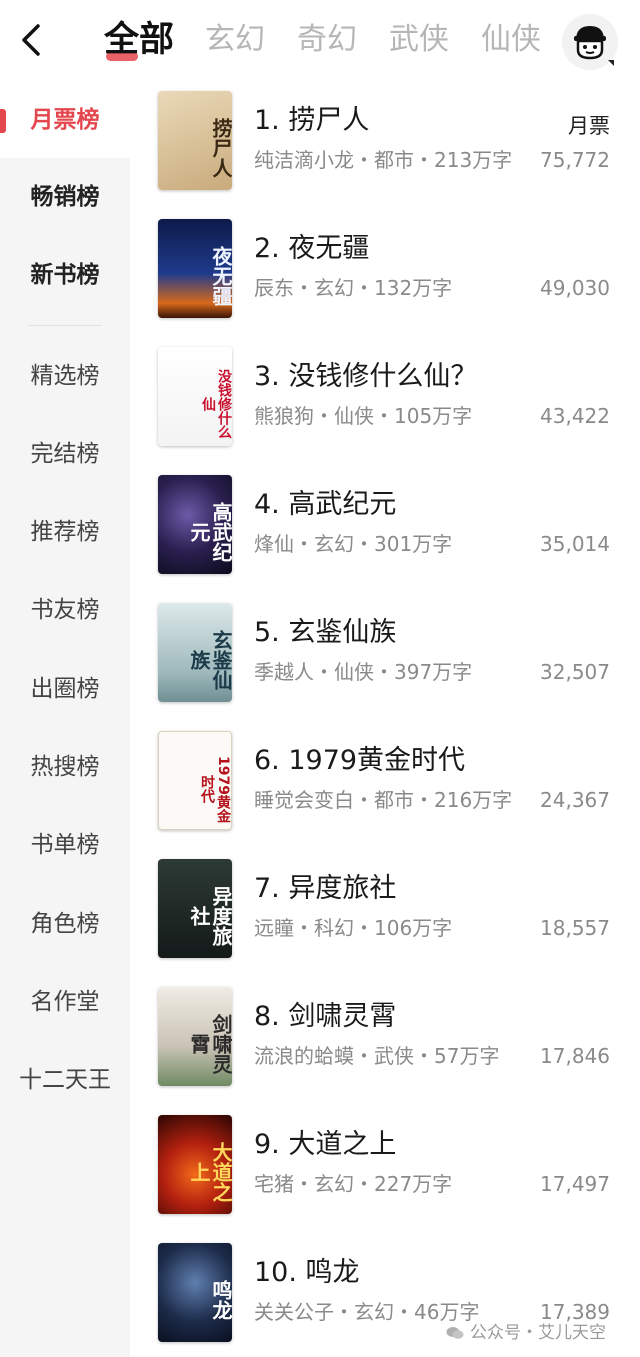  Describe the element at coordinates (325, 1016) in the screenshot. I see `book-title: 8. 剑啸灵霄` at that location.